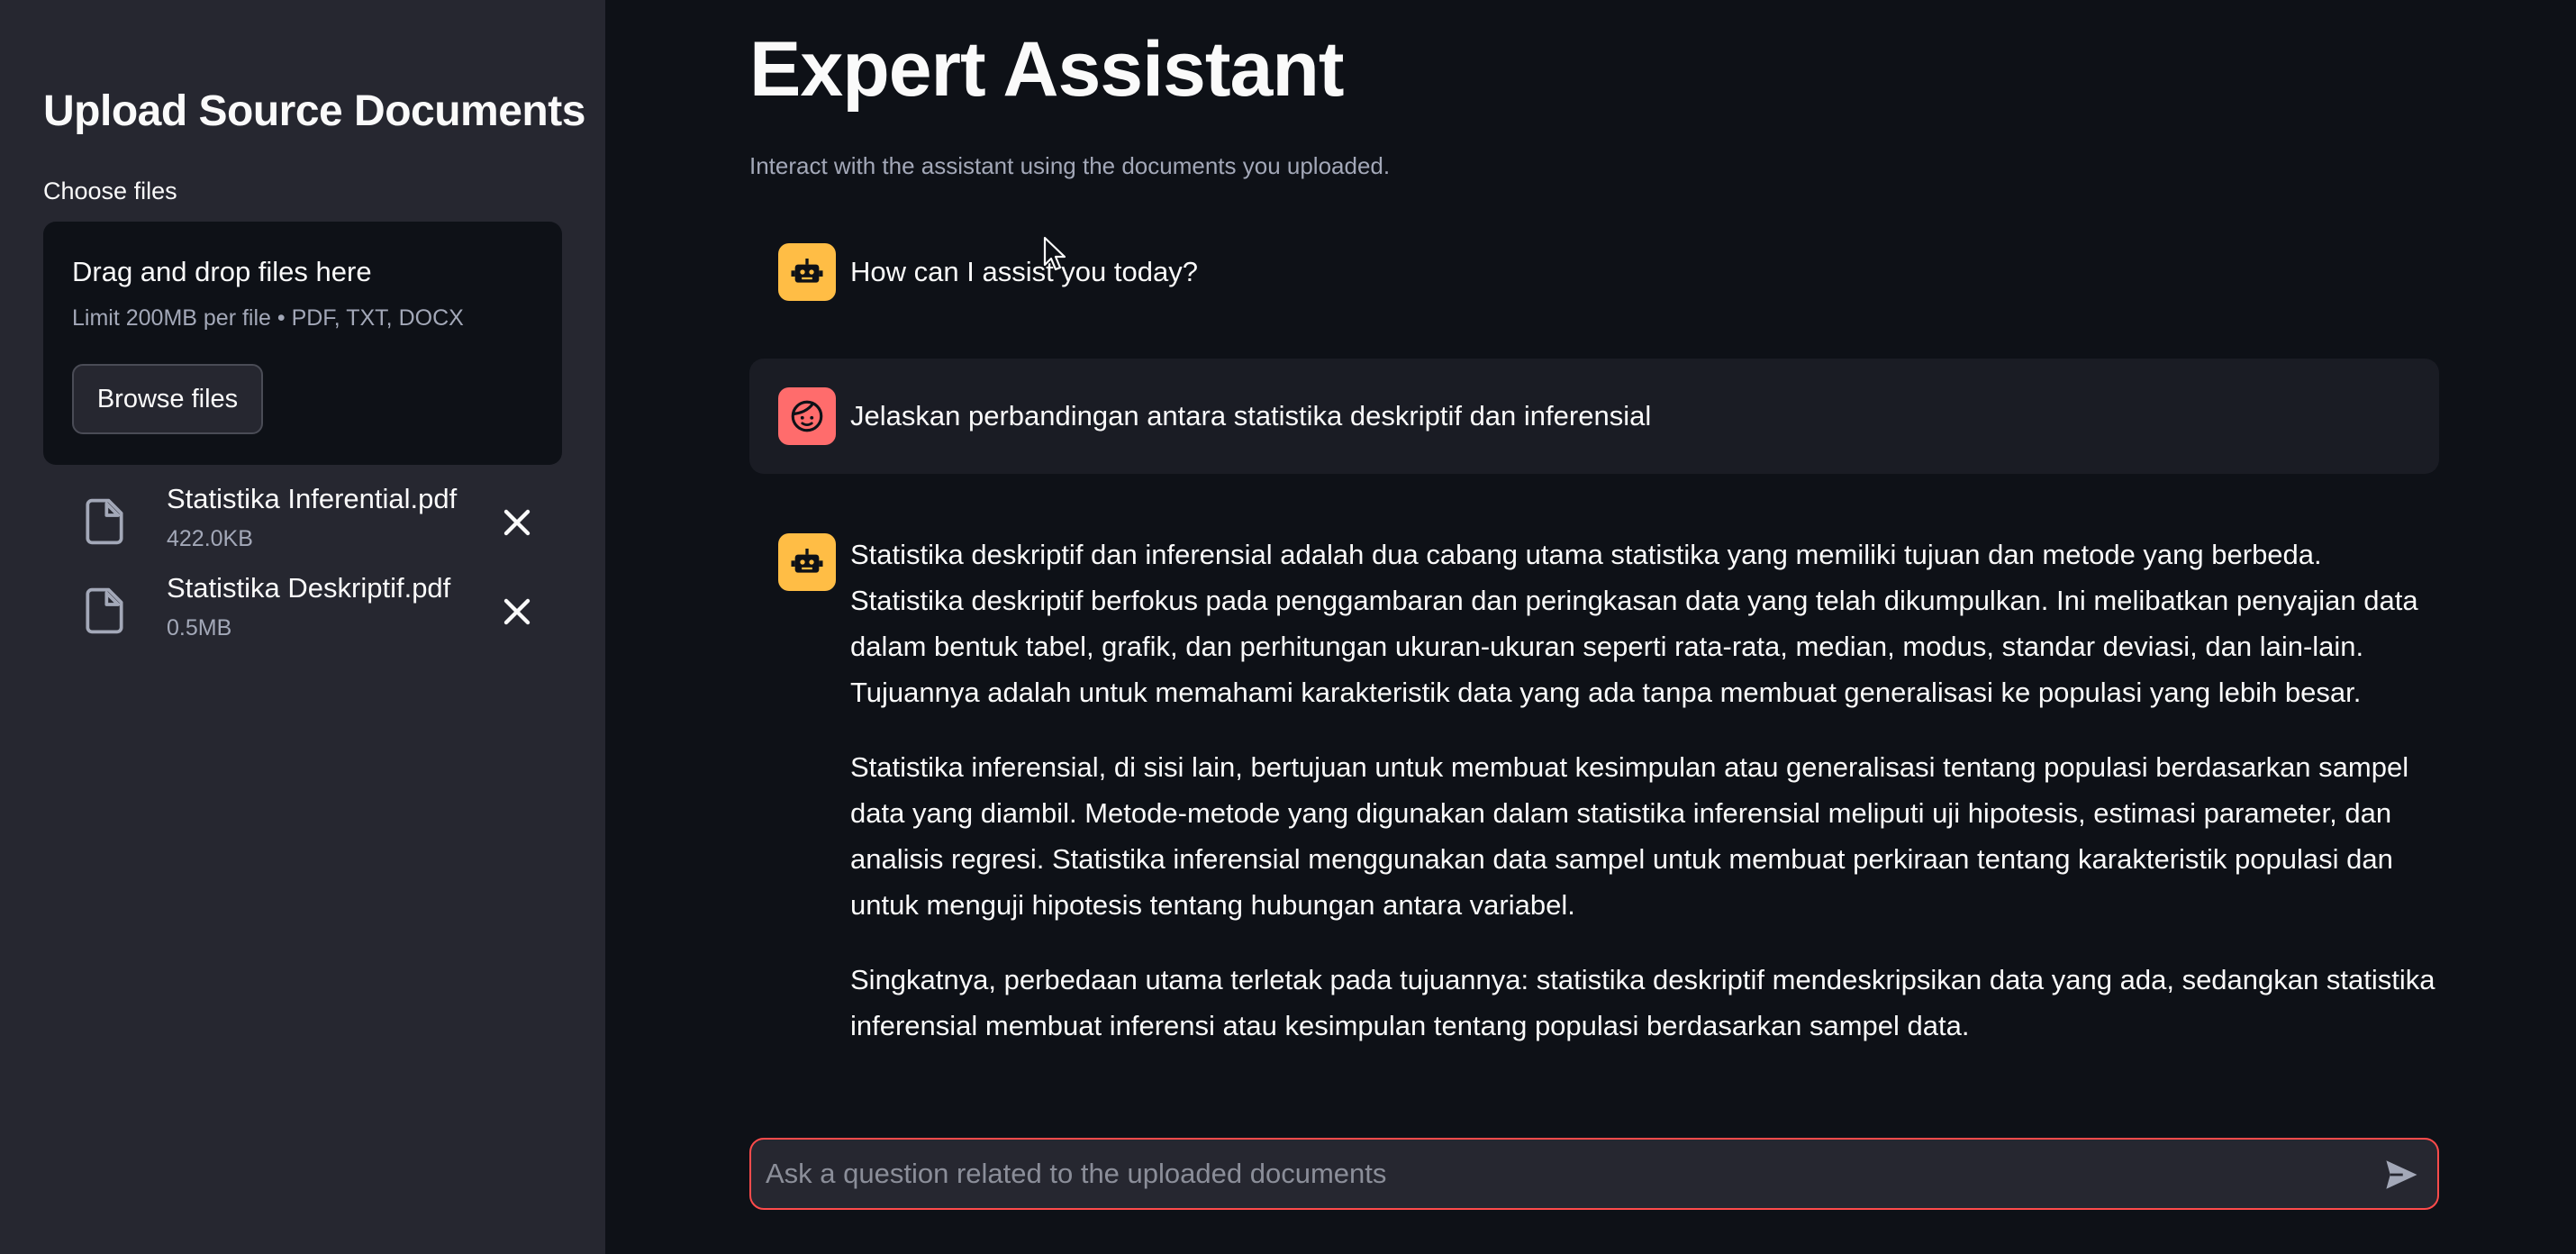 Image resolution: width=2576 pixels, height=1254 pixels. I want to click on dropzone-limit-text: Limit 200MB per file • PDF, TXT, DOCX, so click(268, 318).